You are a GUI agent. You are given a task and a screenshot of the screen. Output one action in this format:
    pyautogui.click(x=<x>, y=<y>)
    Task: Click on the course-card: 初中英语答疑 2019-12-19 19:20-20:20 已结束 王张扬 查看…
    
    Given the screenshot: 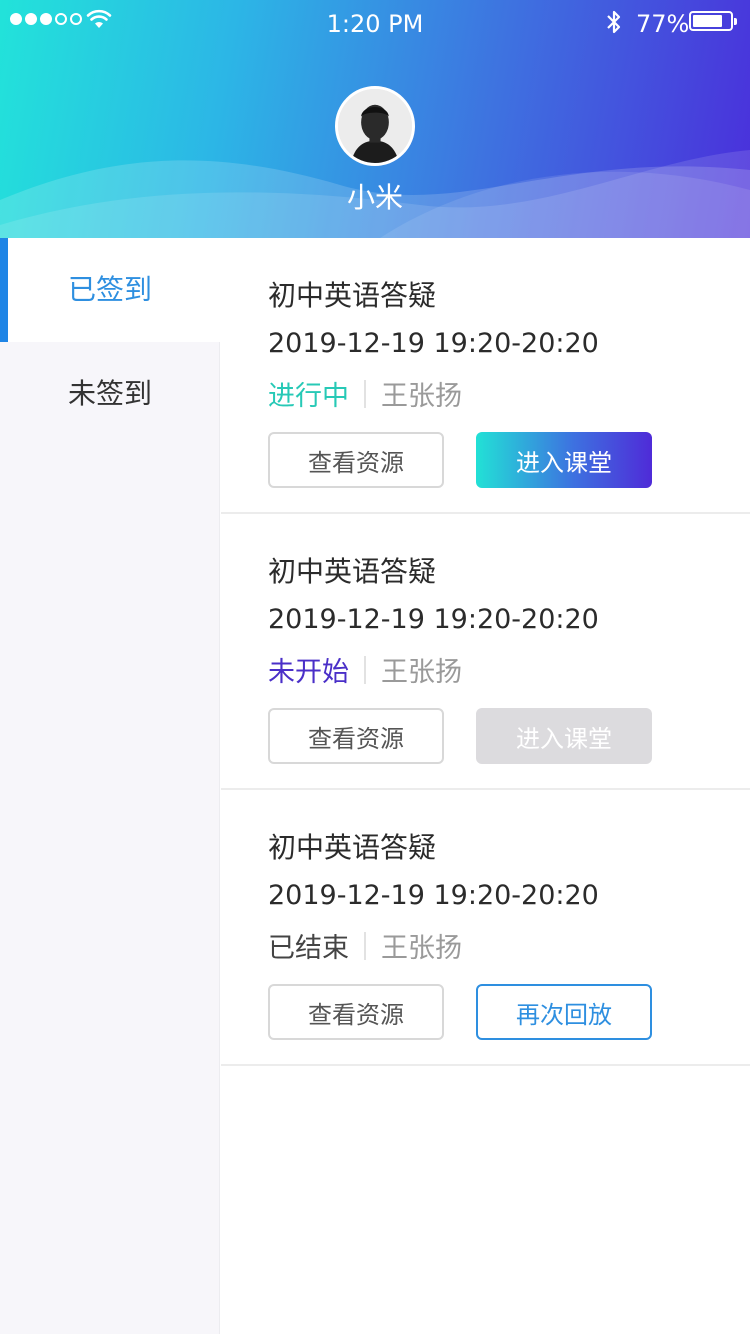 What is the action you would take?
    pyautogui.click(x=485, y=928)
    